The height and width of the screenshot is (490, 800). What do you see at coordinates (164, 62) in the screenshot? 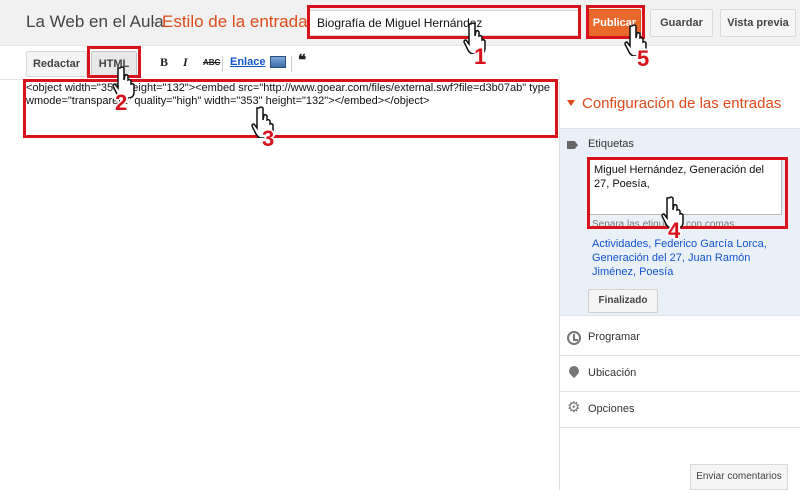
I see `bold-icon: B` at bounding box center [164, 62].